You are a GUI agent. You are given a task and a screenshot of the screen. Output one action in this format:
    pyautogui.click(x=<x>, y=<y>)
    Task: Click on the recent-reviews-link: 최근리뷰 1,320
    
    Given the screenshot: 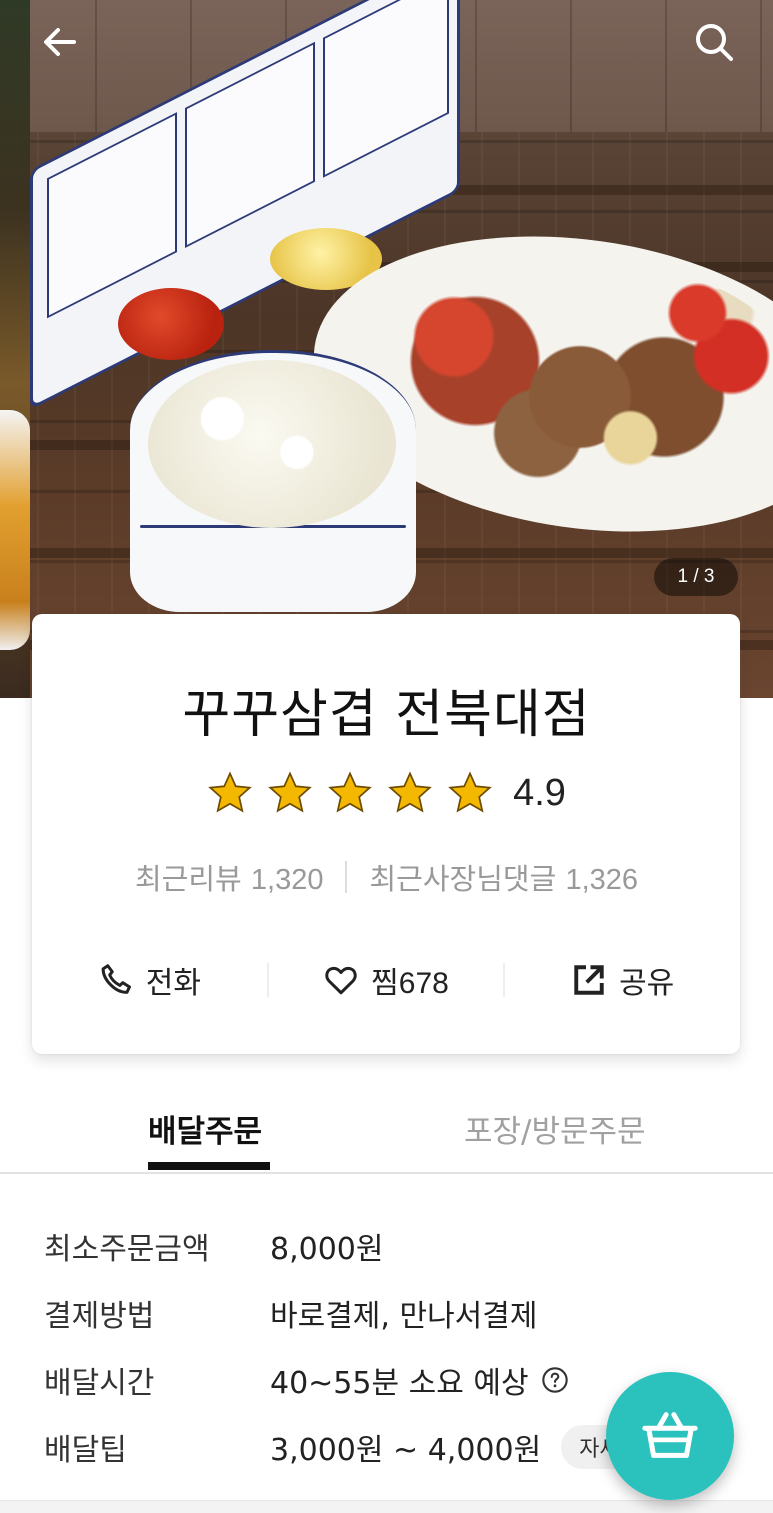 What is the action you would take?
    pyautogui.click(x=229, y=877)
    